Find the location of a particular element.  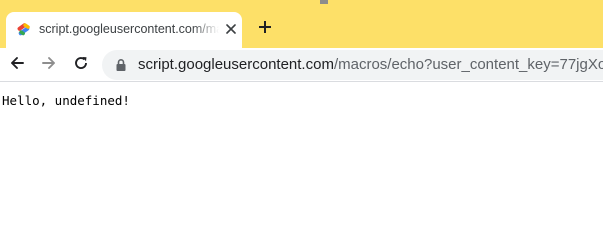

url-host: script.googleusercontent.com is located at coordinates (236, 64).